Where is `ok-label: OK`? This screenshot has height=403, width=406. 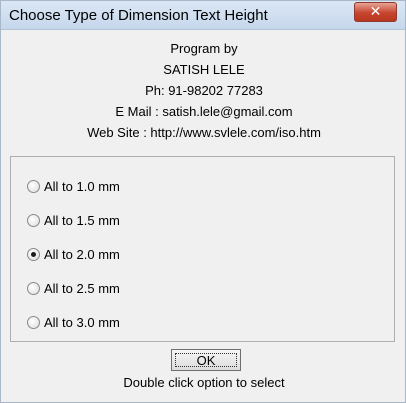
ok-label: OK is located at coordinates (206, 360).